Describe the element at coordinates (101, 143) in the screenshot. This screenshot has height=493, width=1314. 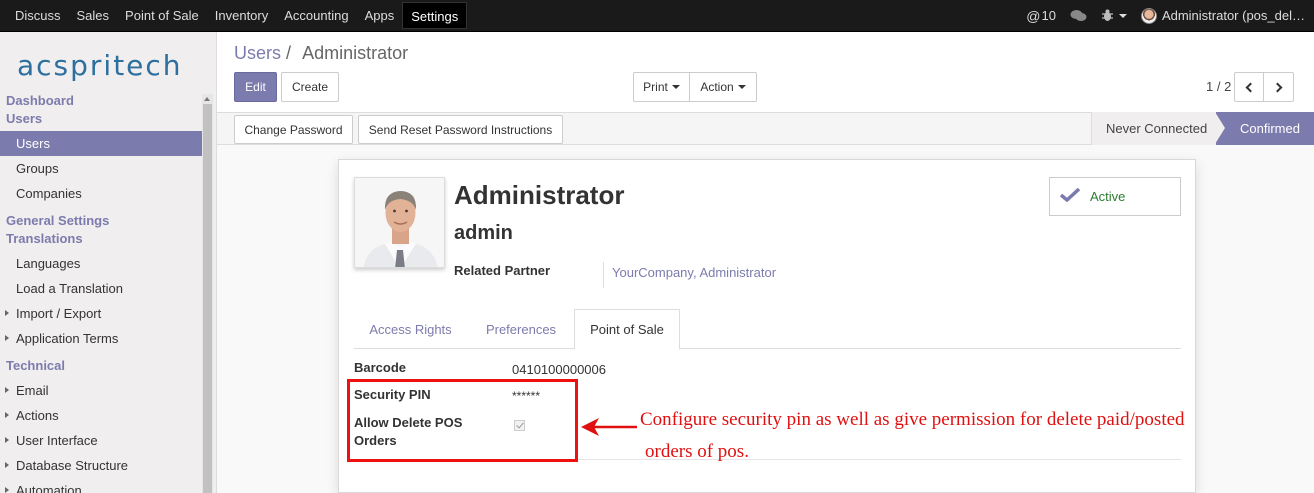
I see `sidebar-item-users: Users` at that location.